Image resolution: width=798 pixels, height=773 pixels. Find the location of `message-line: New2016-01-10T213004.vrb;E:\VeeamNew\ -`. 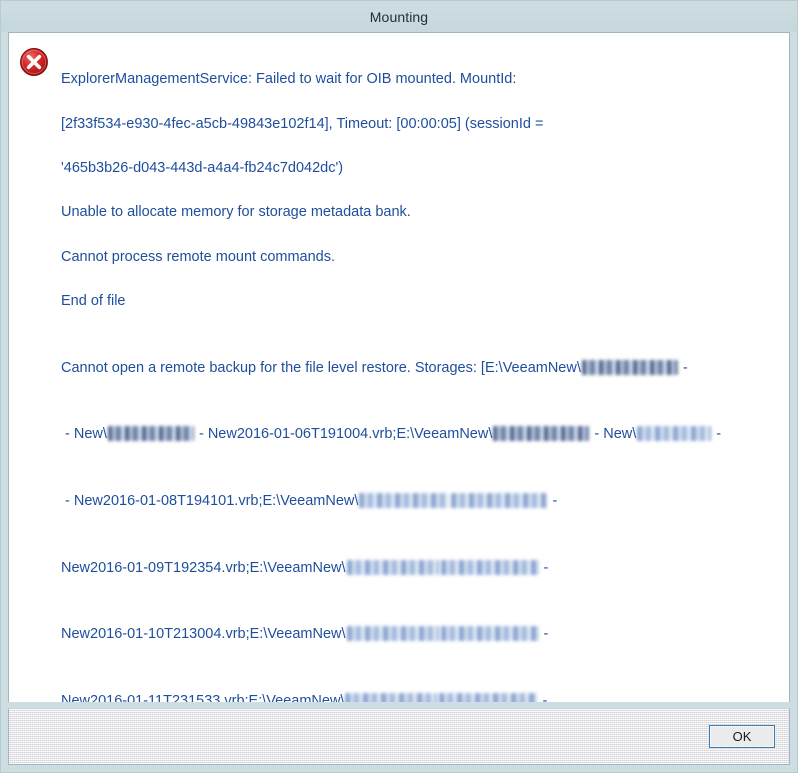

message-line: New2016-01-10T213004.vrb;E:\VeeamNew\ - is located at coordinates (419, 634).